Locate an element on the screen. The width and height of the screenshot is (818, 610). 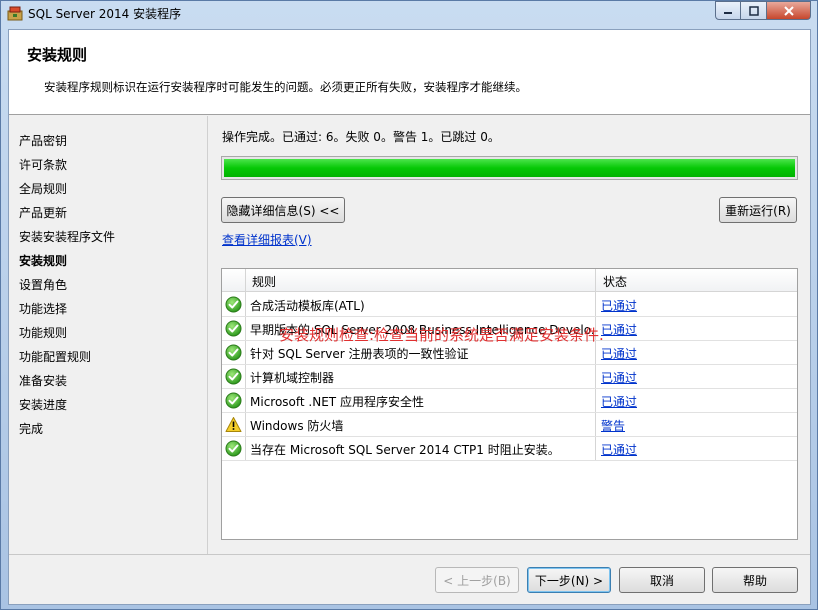
help-button: 帮助 is located at coordinates (755, 580).